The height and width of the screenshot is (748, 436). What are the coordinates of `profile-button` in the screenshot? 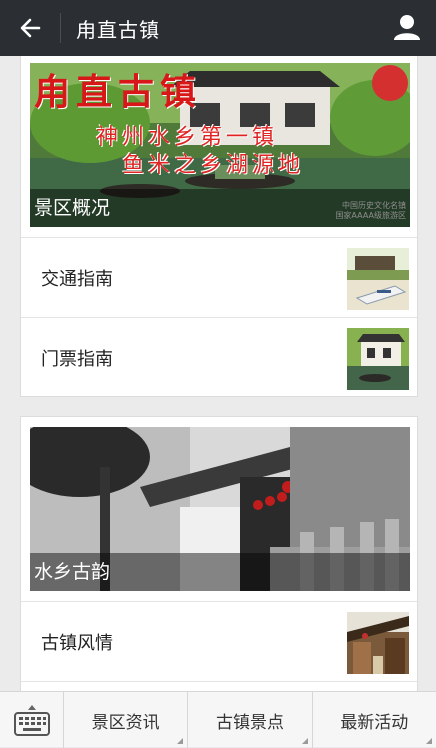 It's located at (407, 27).